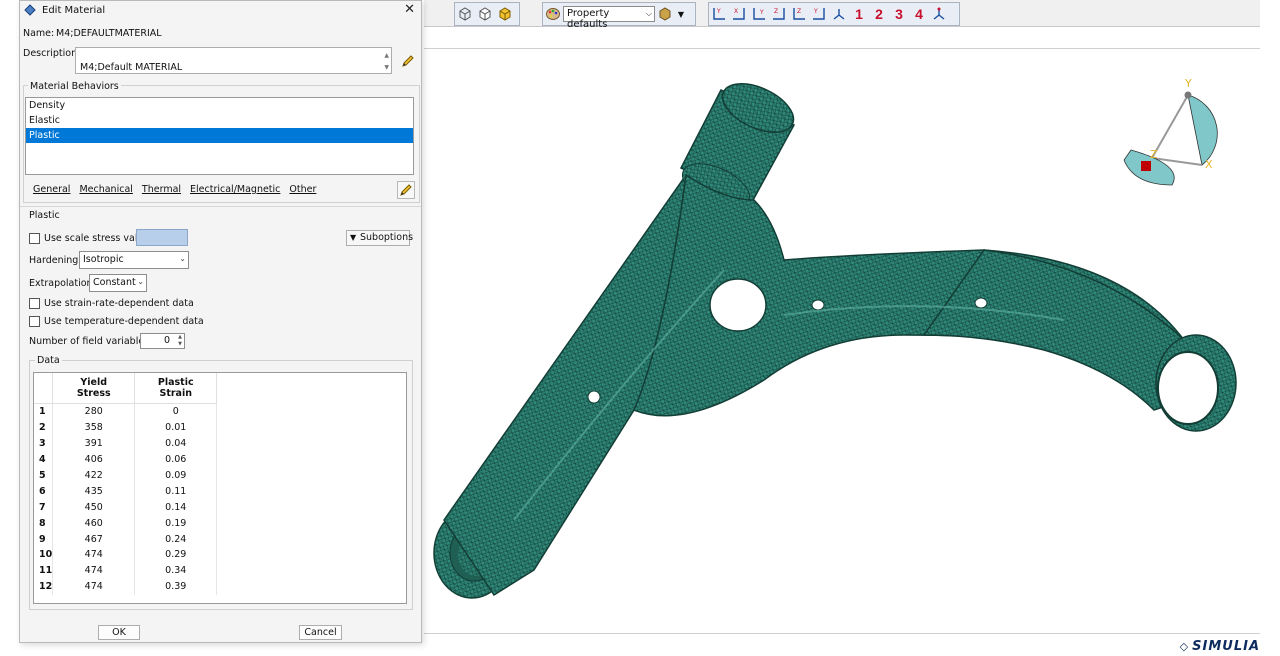  I want to click on row-number: 8, so click(44, 523).